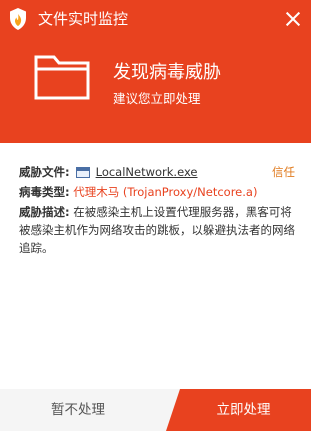 The width and height of the screenshot is (320, 431). I want to click on ignore-button: 暂不处理, so click(90, 410).